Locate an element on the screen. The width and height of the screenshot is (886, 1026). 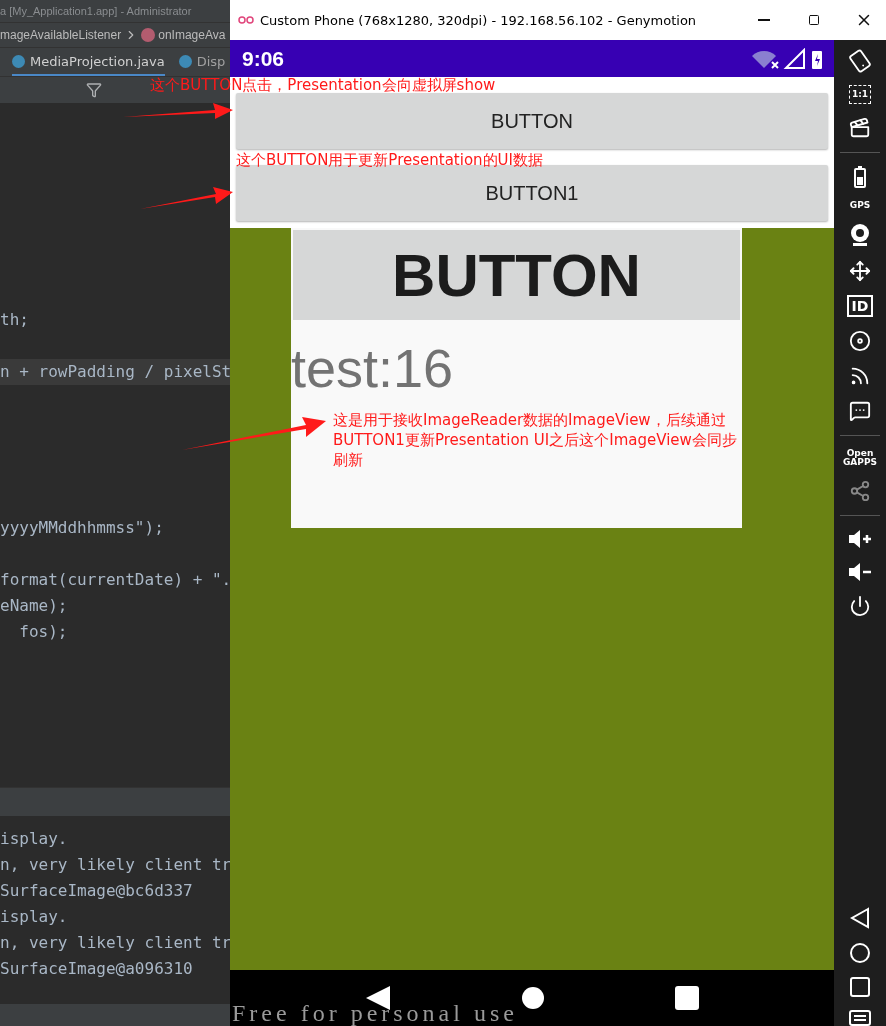
filter-icon is located at coordinates (94, 90).